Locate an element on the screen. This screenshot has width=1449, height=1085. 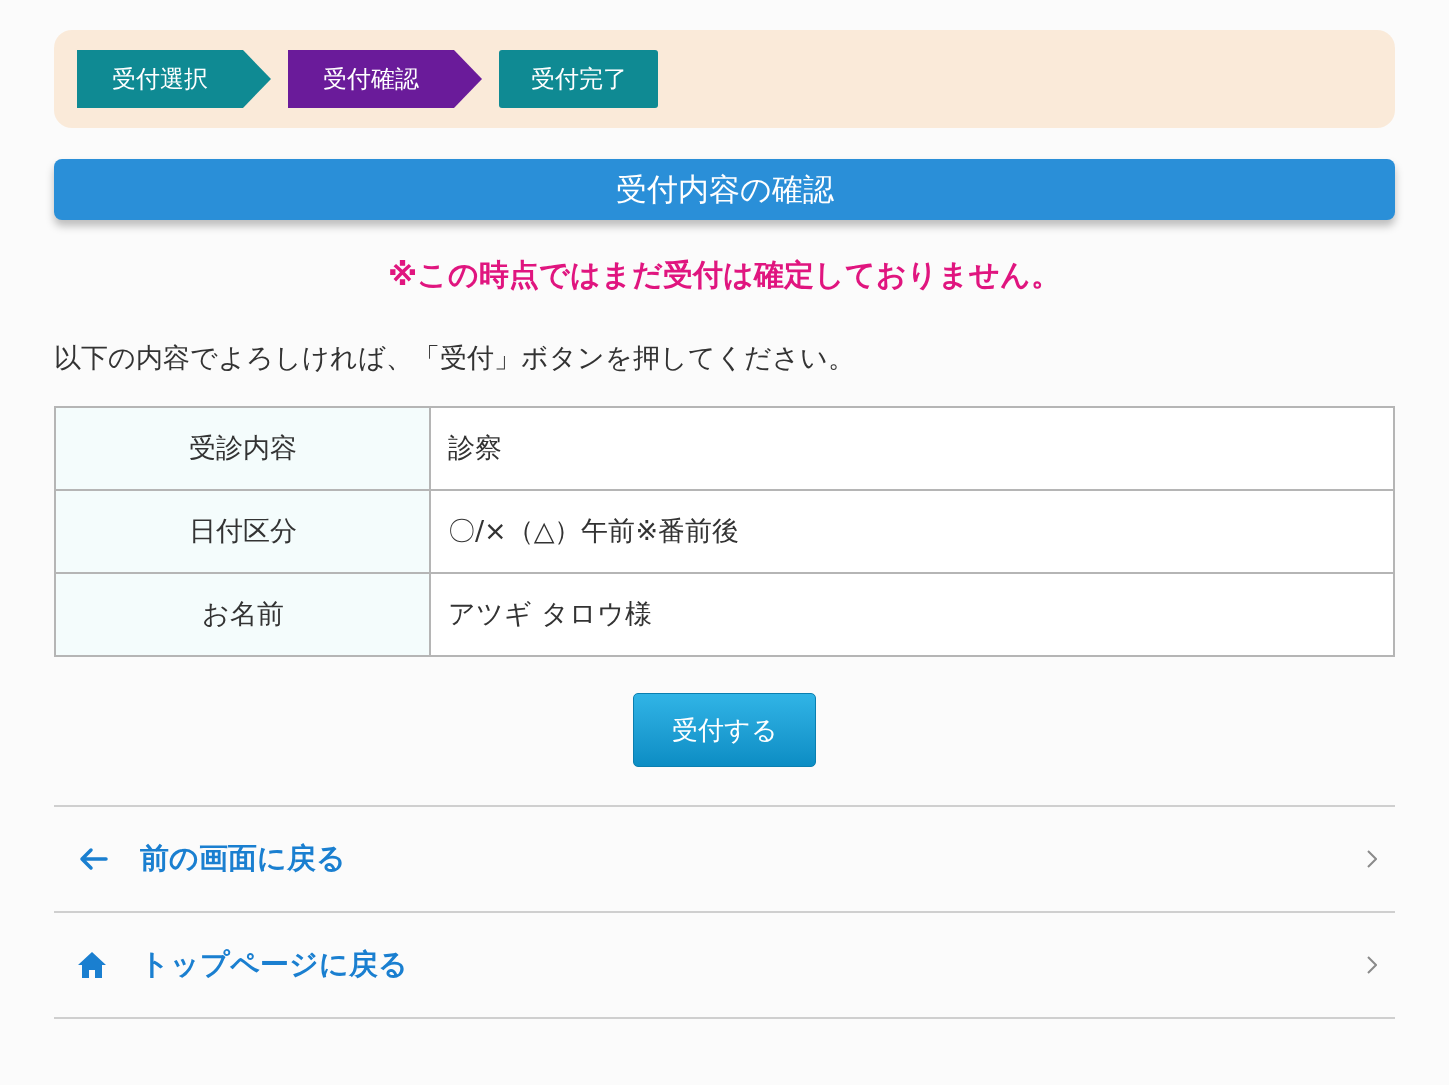
table-label-cell: 日付区分 is located at coordinates (242, 531).